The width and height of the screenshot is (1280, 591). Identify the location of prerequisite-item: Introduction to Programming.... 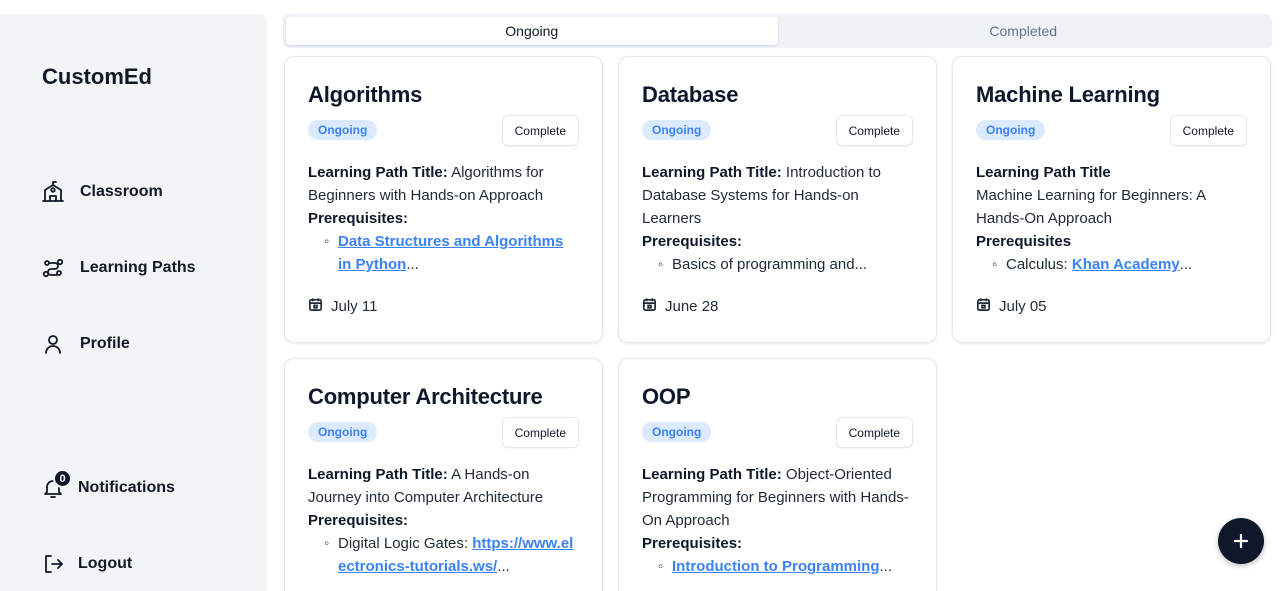
(777, 566).